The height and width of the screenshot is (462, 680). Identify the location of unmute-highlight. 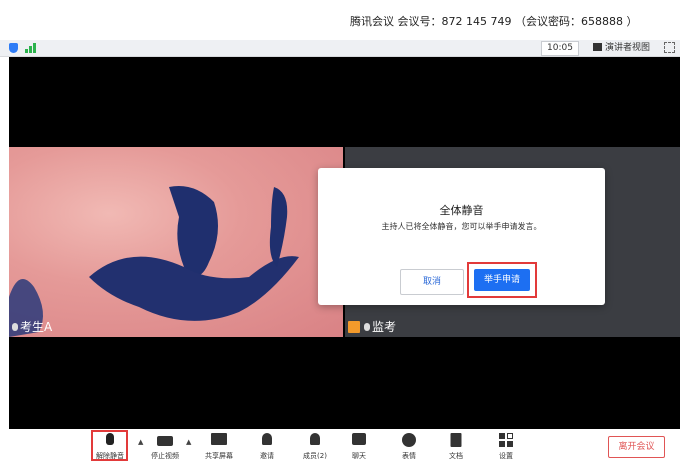
(109, 445).